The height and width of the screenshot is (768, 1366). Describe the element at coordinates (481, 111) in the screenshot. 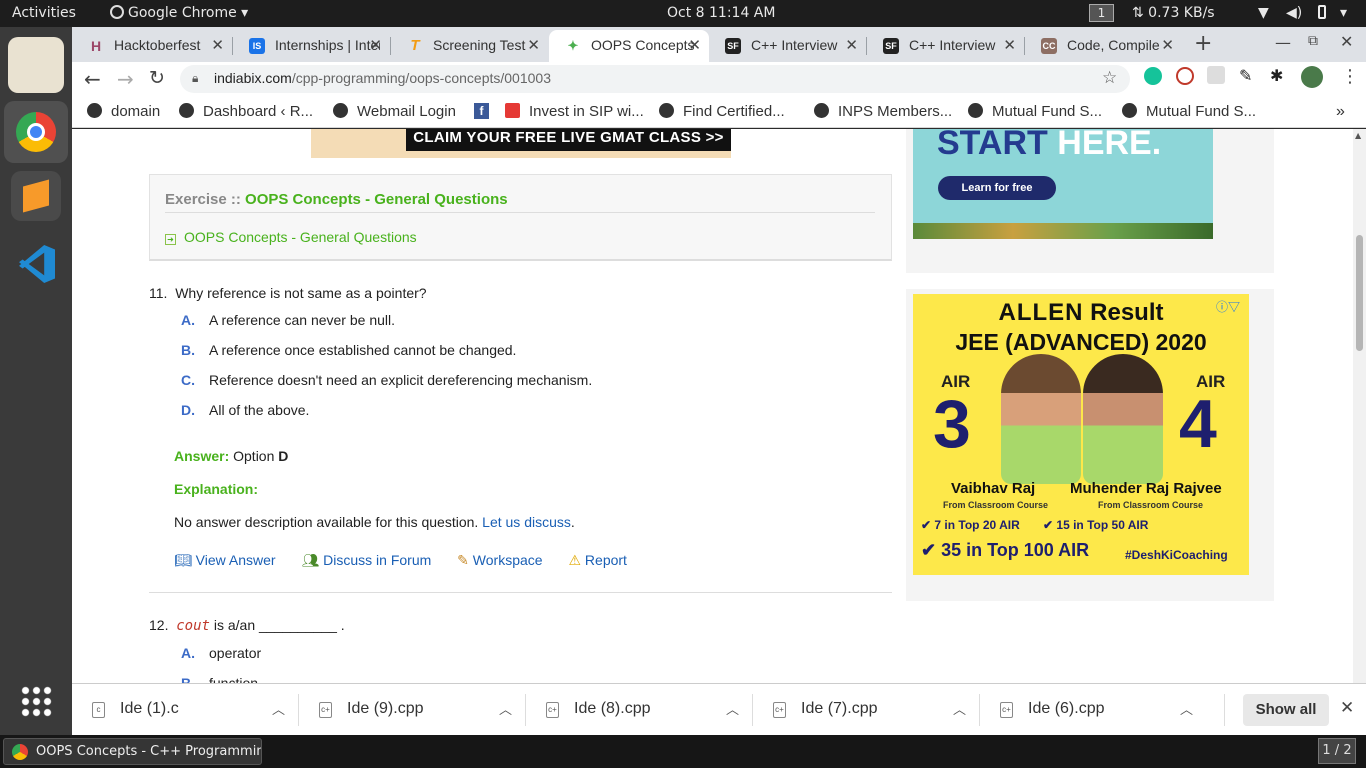

I see `facebook-bookmark-icon: f` at that location.